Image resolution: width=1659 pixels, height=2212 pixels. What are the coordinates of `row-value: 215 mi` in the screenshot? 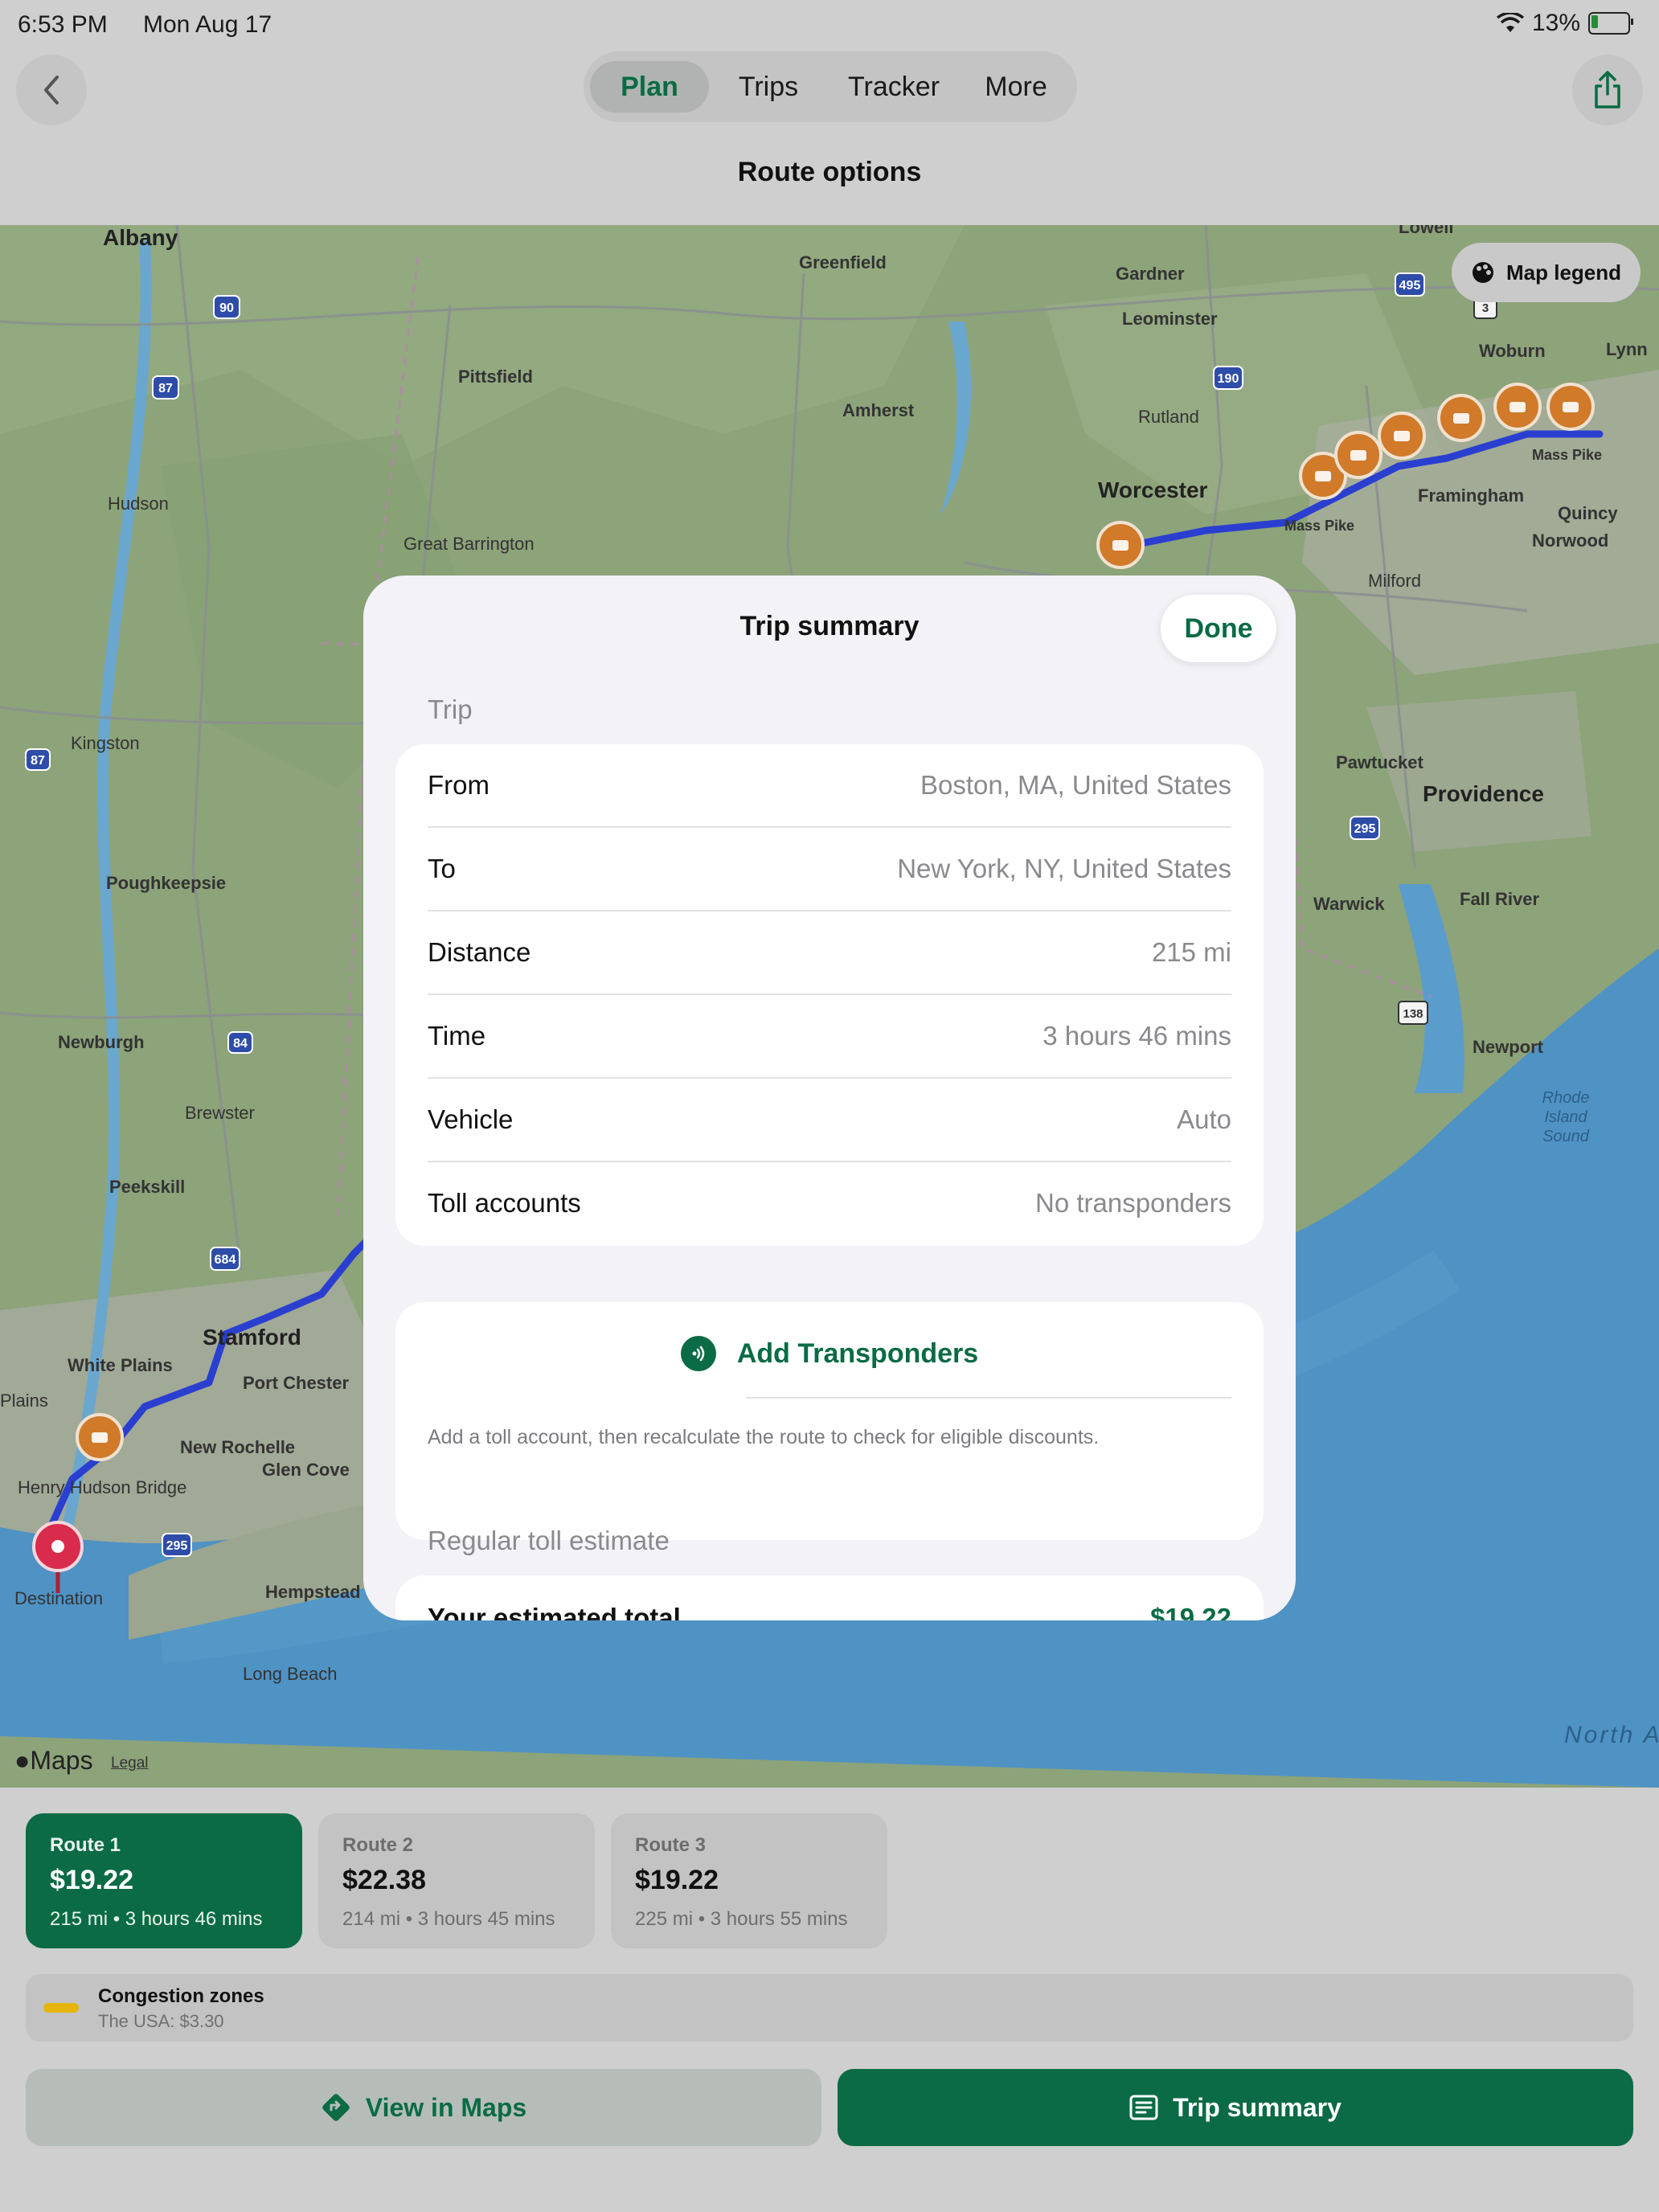 It's located at (1191, 952).